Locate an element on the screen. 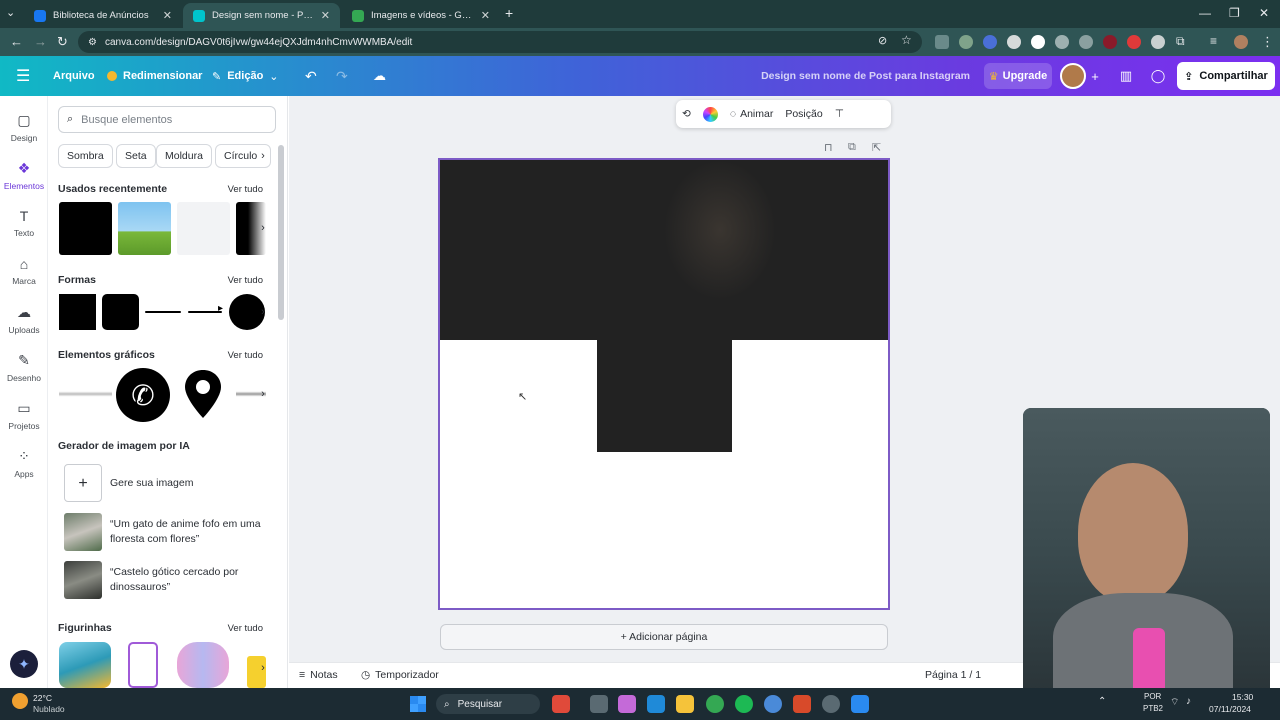  chrome-profile-icon is located at coordinates (773, 704).